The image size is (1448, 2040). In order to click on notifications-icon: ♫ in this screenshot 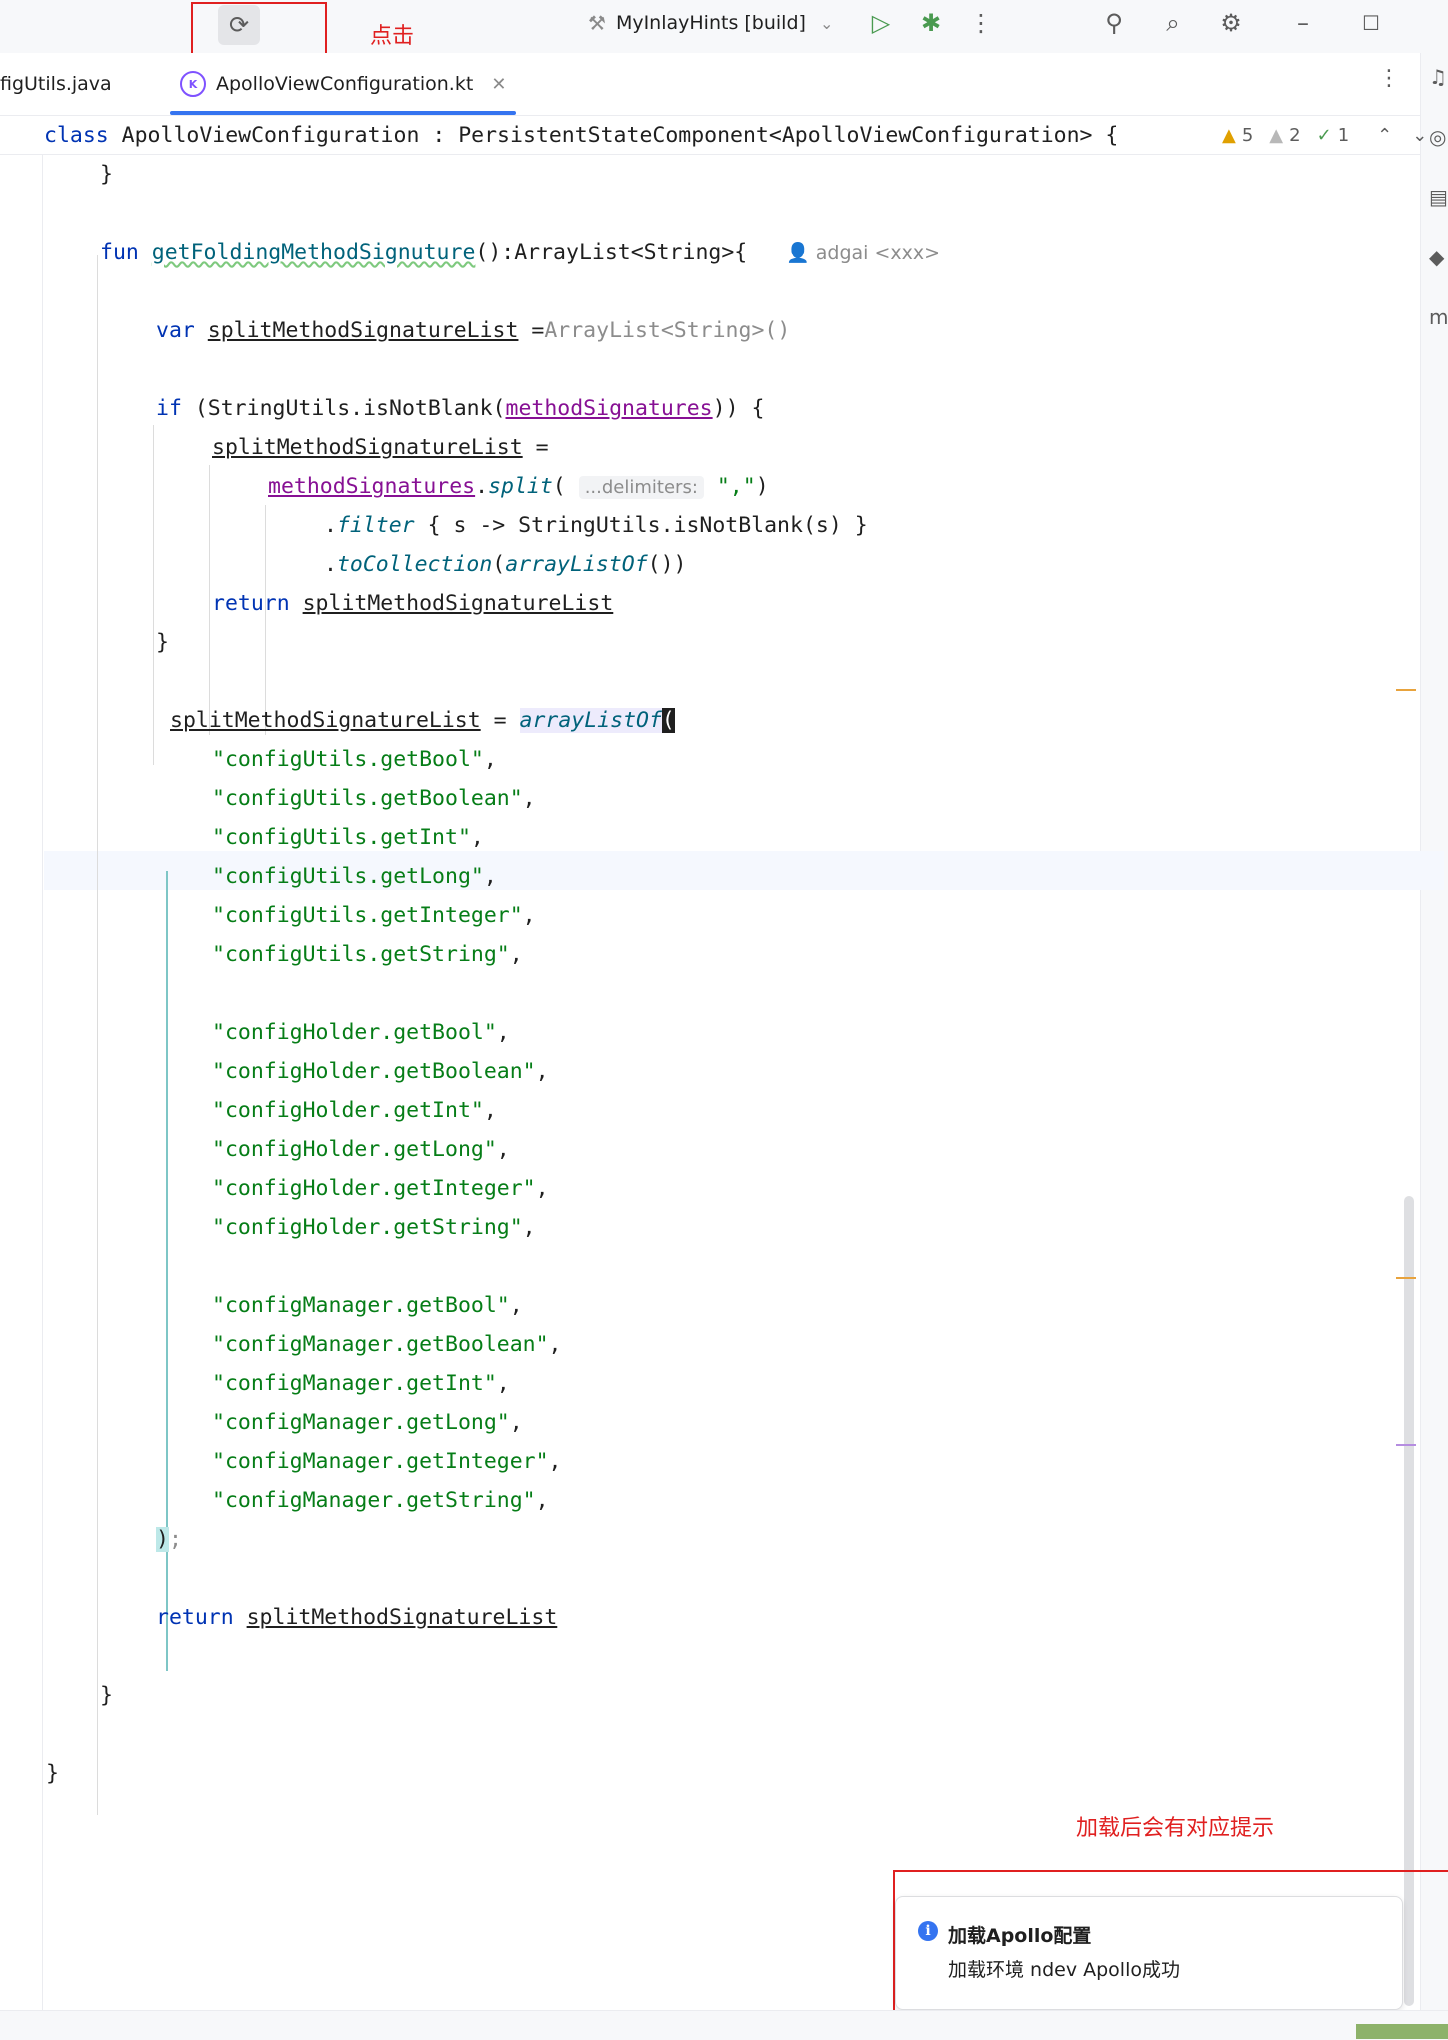, I will do `click(1438, 77)`.